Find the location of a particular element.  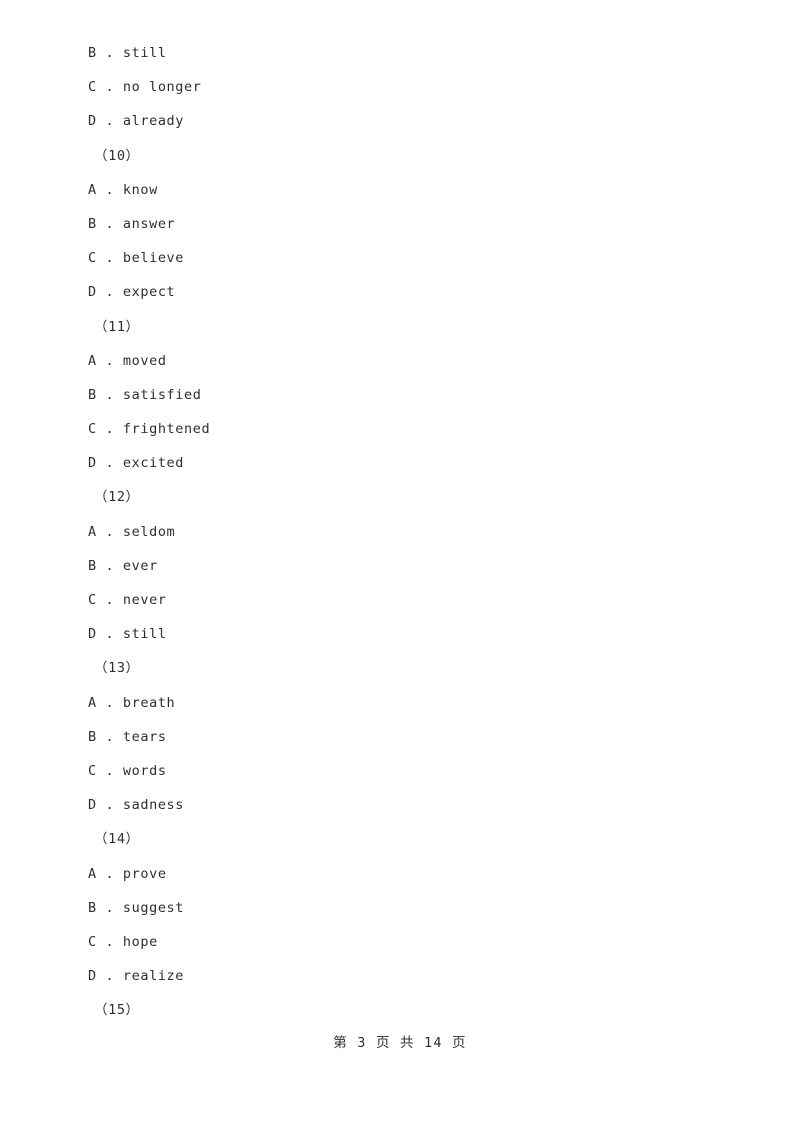

answer-option: C . hope is located at coordinates (123, 941).